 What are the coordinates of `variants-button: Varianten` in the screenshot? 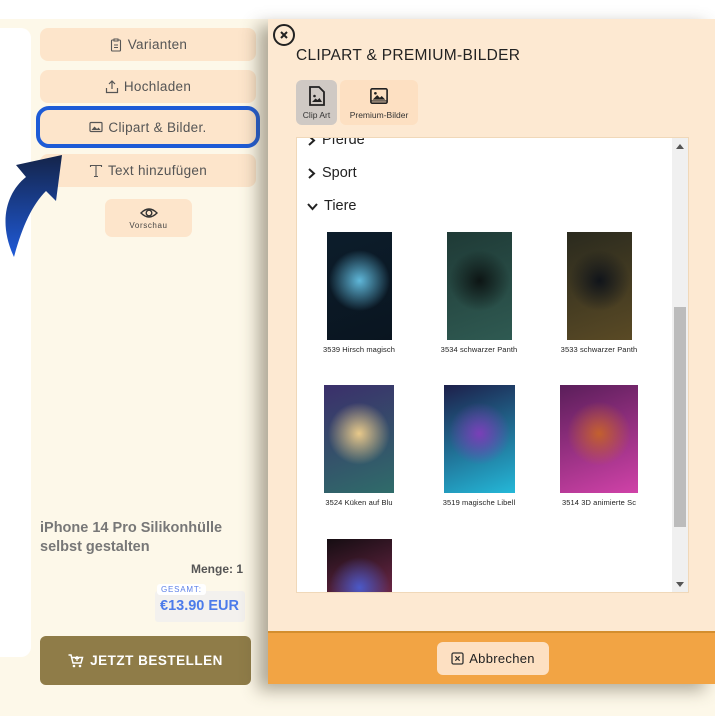 It's located at (148, 44).